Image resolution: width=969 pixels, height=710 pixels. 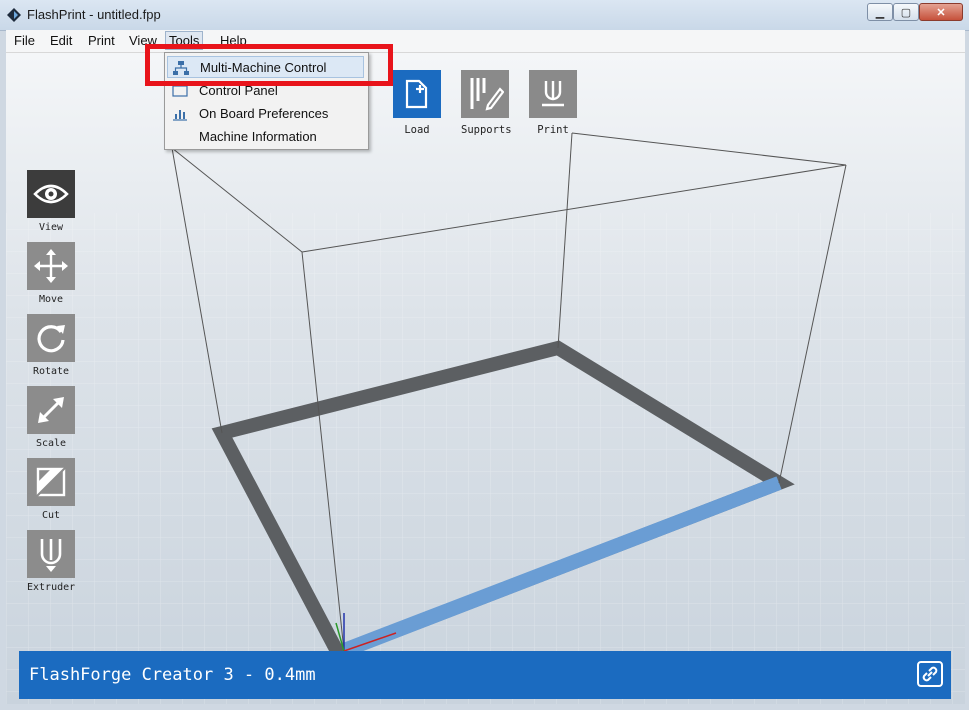 I want to click on menu-item-label: Machine Information, so click(x=258, y=136).